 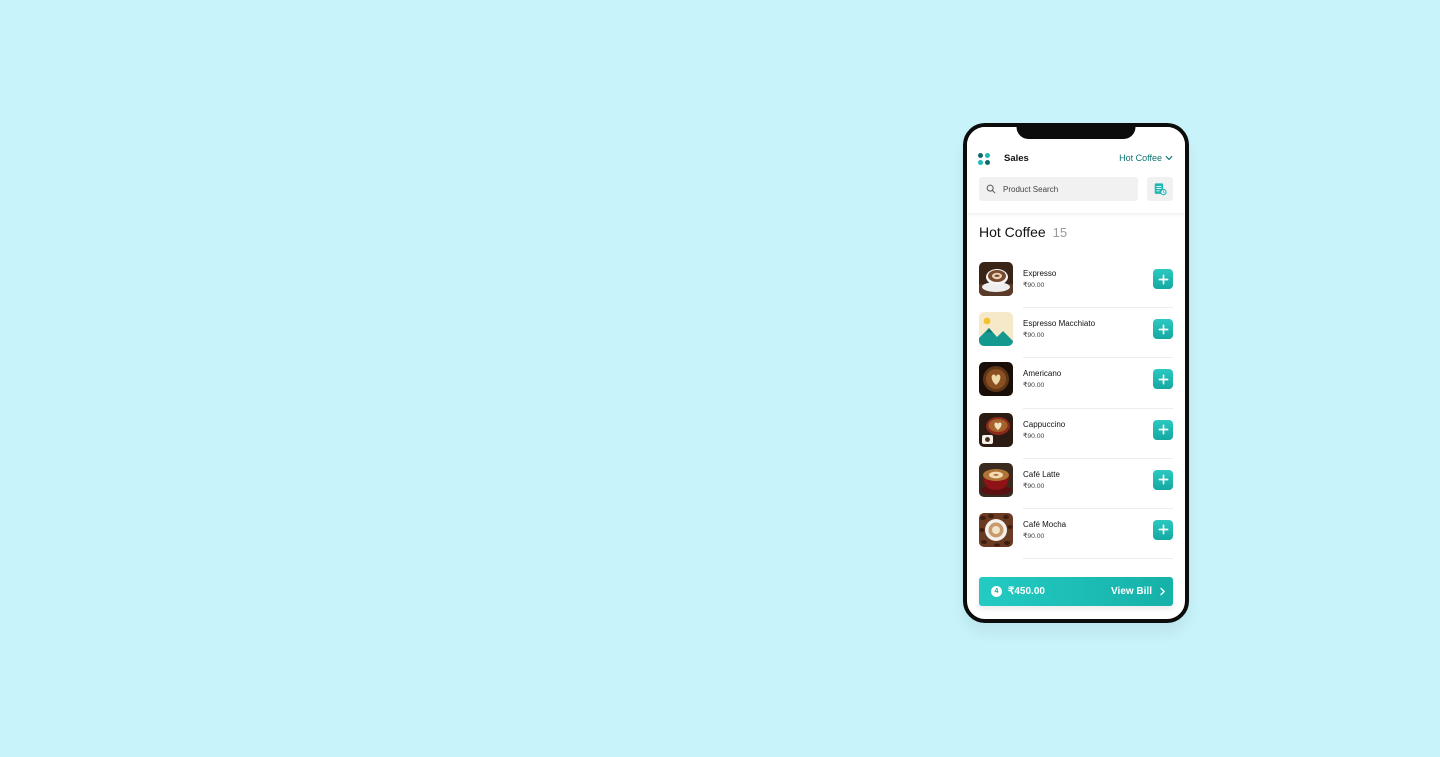 I want to click on phone-notch, so click(x=1076, y=133).